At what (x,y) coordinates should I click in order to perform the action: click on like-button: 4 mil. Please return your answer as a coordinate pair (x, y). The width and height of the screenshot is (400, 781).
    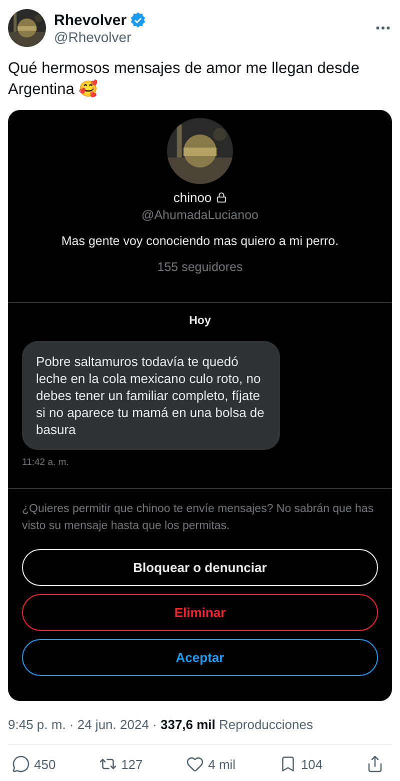
    Looking at the image, I should click on (211, 764).